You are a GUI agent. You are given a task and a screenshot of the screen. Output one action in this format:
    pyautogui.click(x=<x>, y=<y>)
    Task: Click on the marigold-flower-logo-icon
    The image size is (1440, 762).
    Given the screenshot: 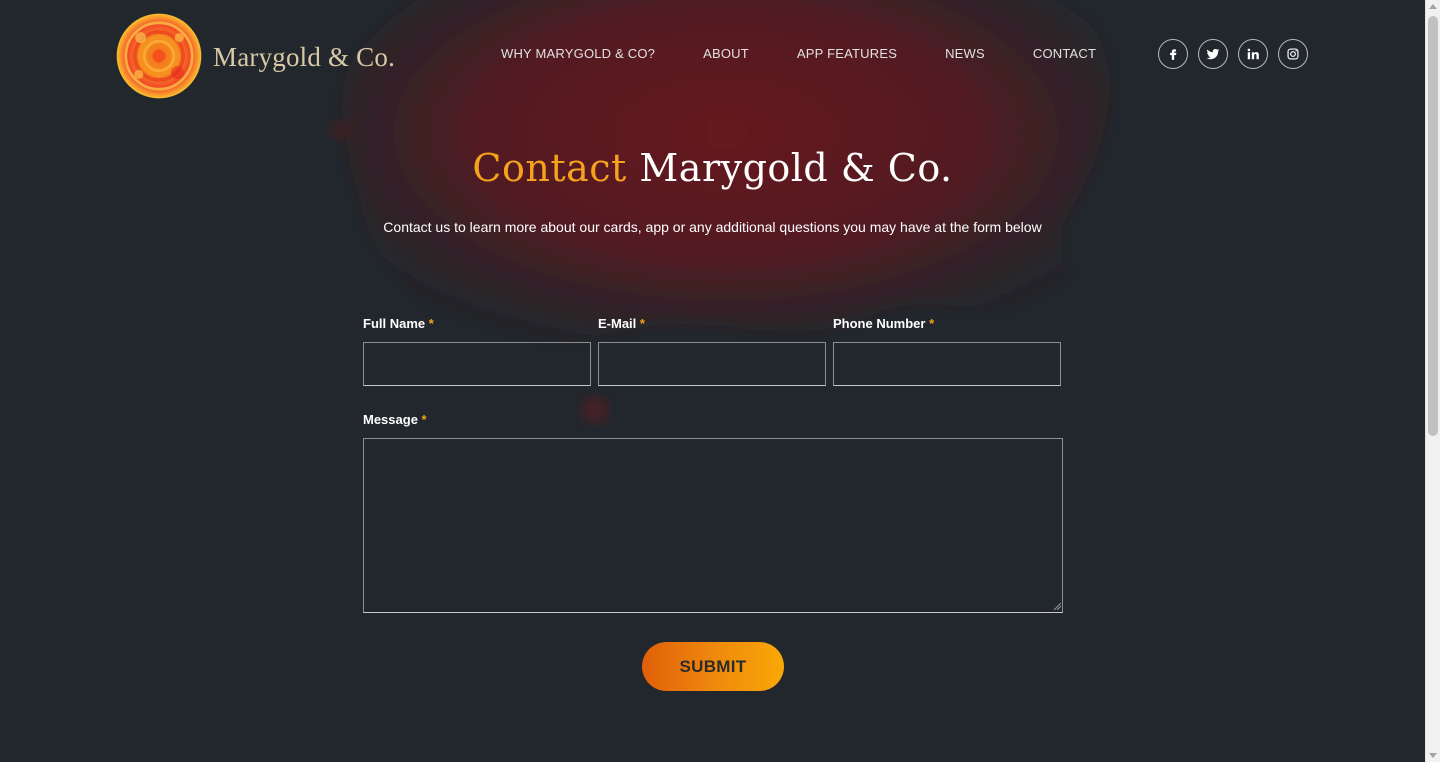 What is the action you would take?
    pyautogui.click(x=159, y=56)
    